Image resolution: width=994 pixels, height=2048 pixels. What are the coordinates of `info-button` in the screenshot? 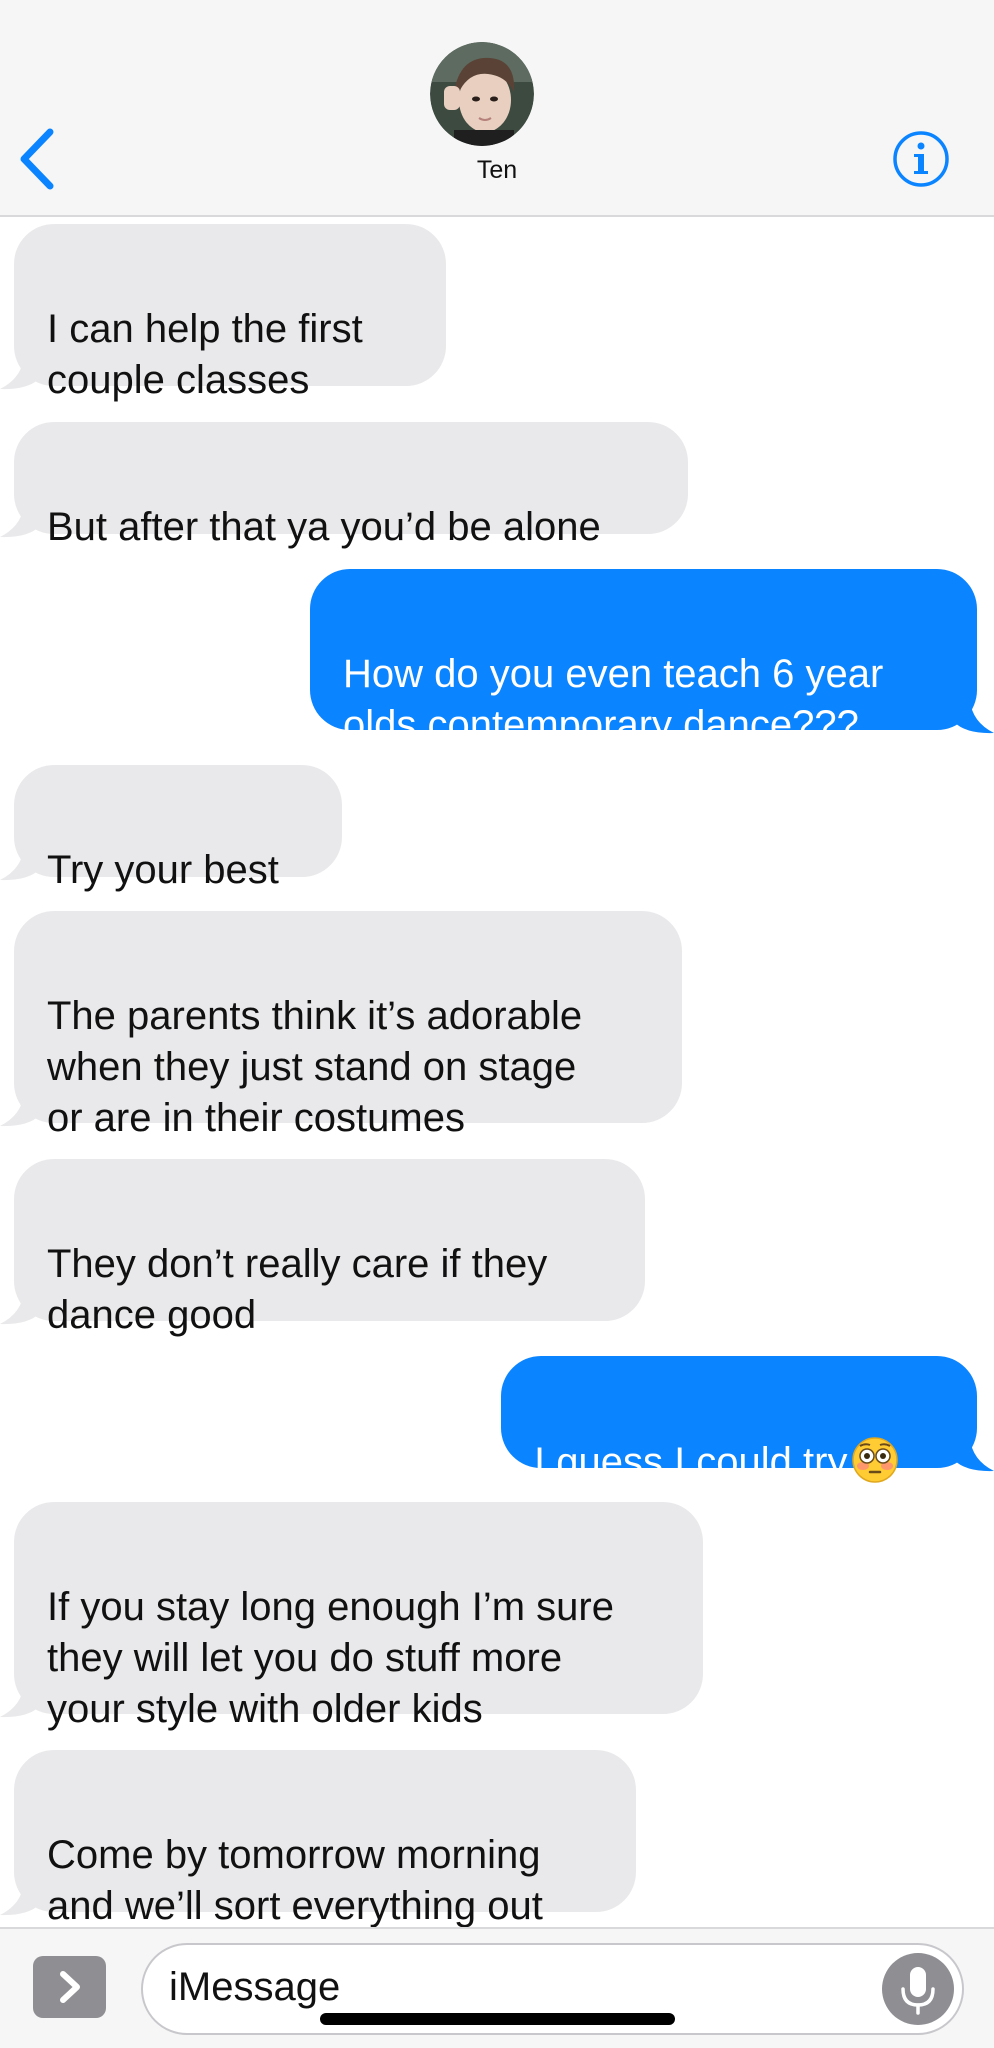 It's located at (921, 159).